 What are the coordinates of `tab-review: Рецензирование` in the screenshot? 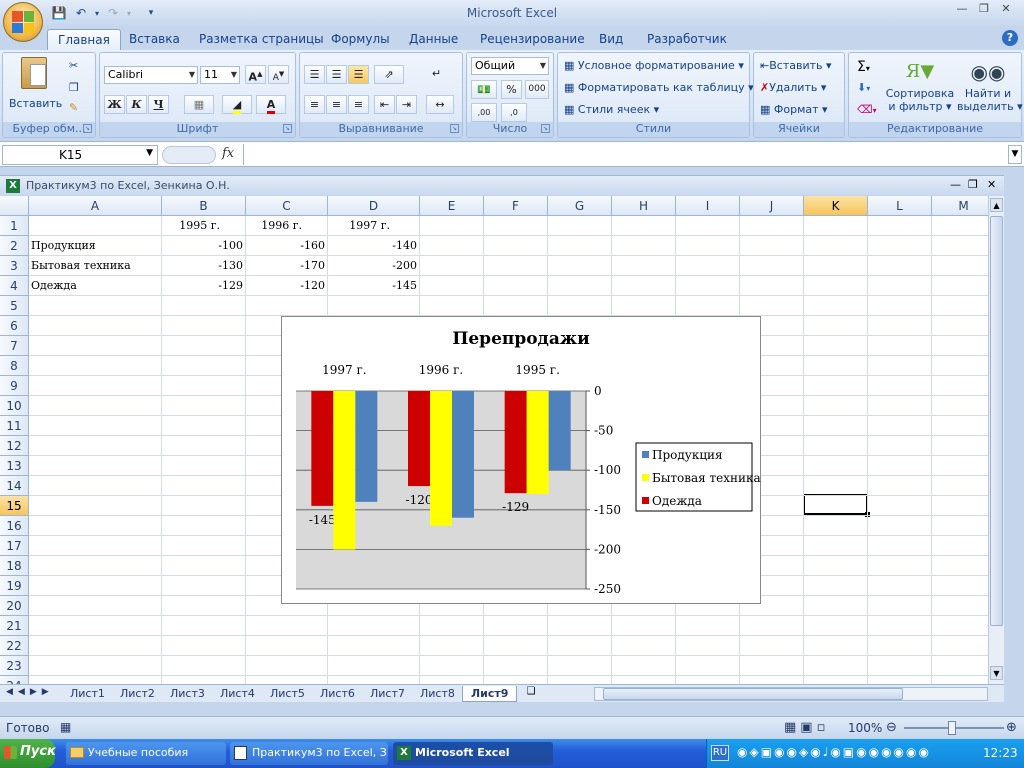 It's located at (532, 39).